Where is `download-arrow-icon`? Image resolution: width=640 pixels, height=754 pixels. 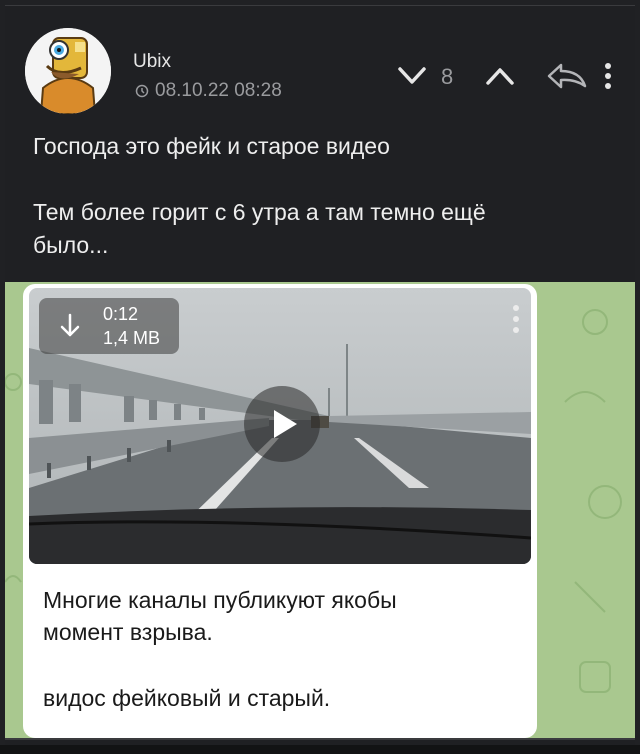
download-arrow-icon is located at coordinates (70, 326).